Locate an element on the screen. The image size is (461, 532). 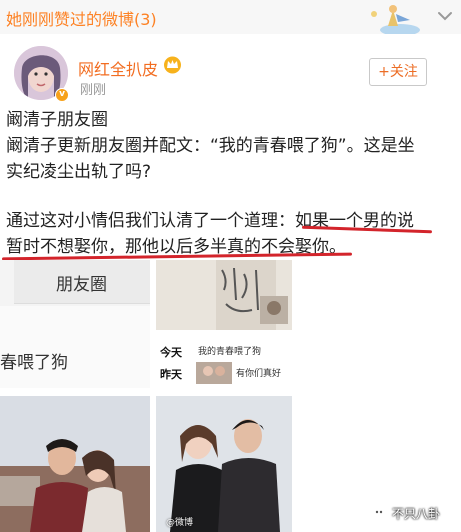
today-post-text: 我的青春喂了狗 is located at coordinates (230, 352).